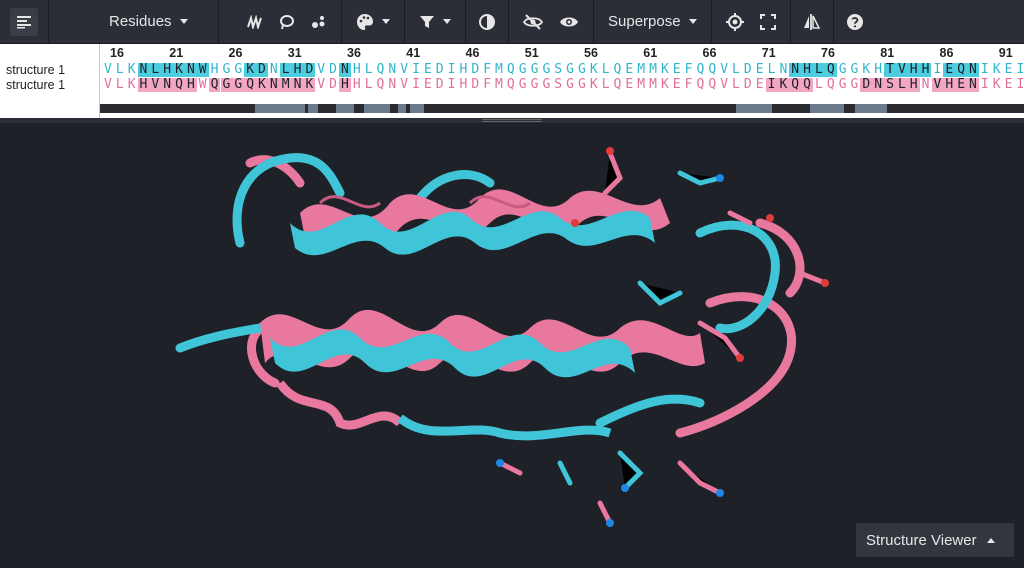  I want to click on fullscreen-button, so click(767, 22).